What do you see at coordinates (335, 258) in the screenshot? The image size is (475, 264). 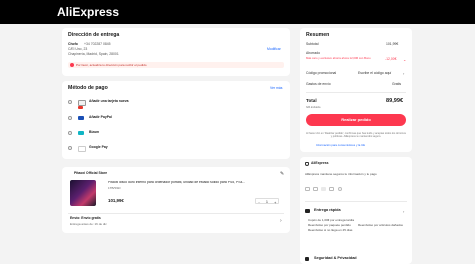 I see `security-title: Seguridad & Privacidad` at bounding box center [335, 258].